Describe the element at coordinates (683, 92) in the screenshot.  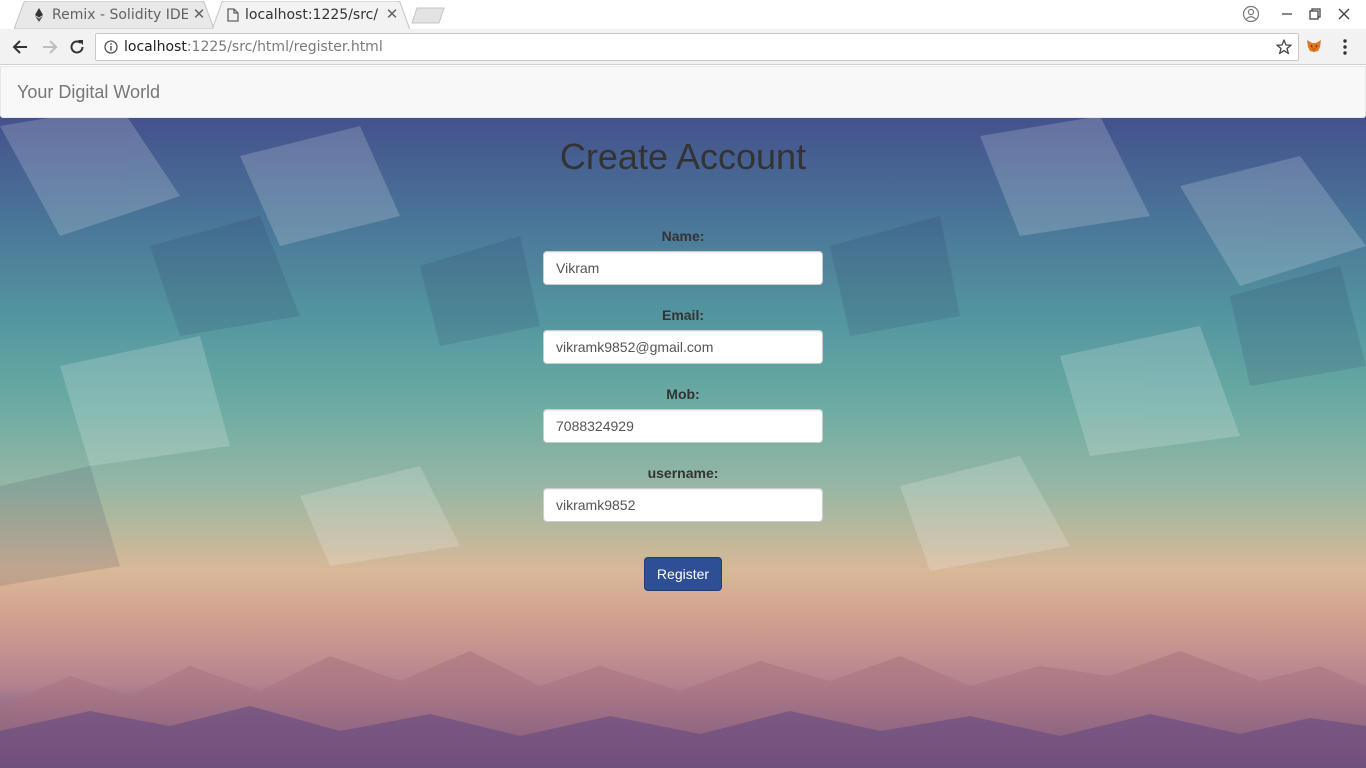
I see `navbar: Your Digital World` at that location.